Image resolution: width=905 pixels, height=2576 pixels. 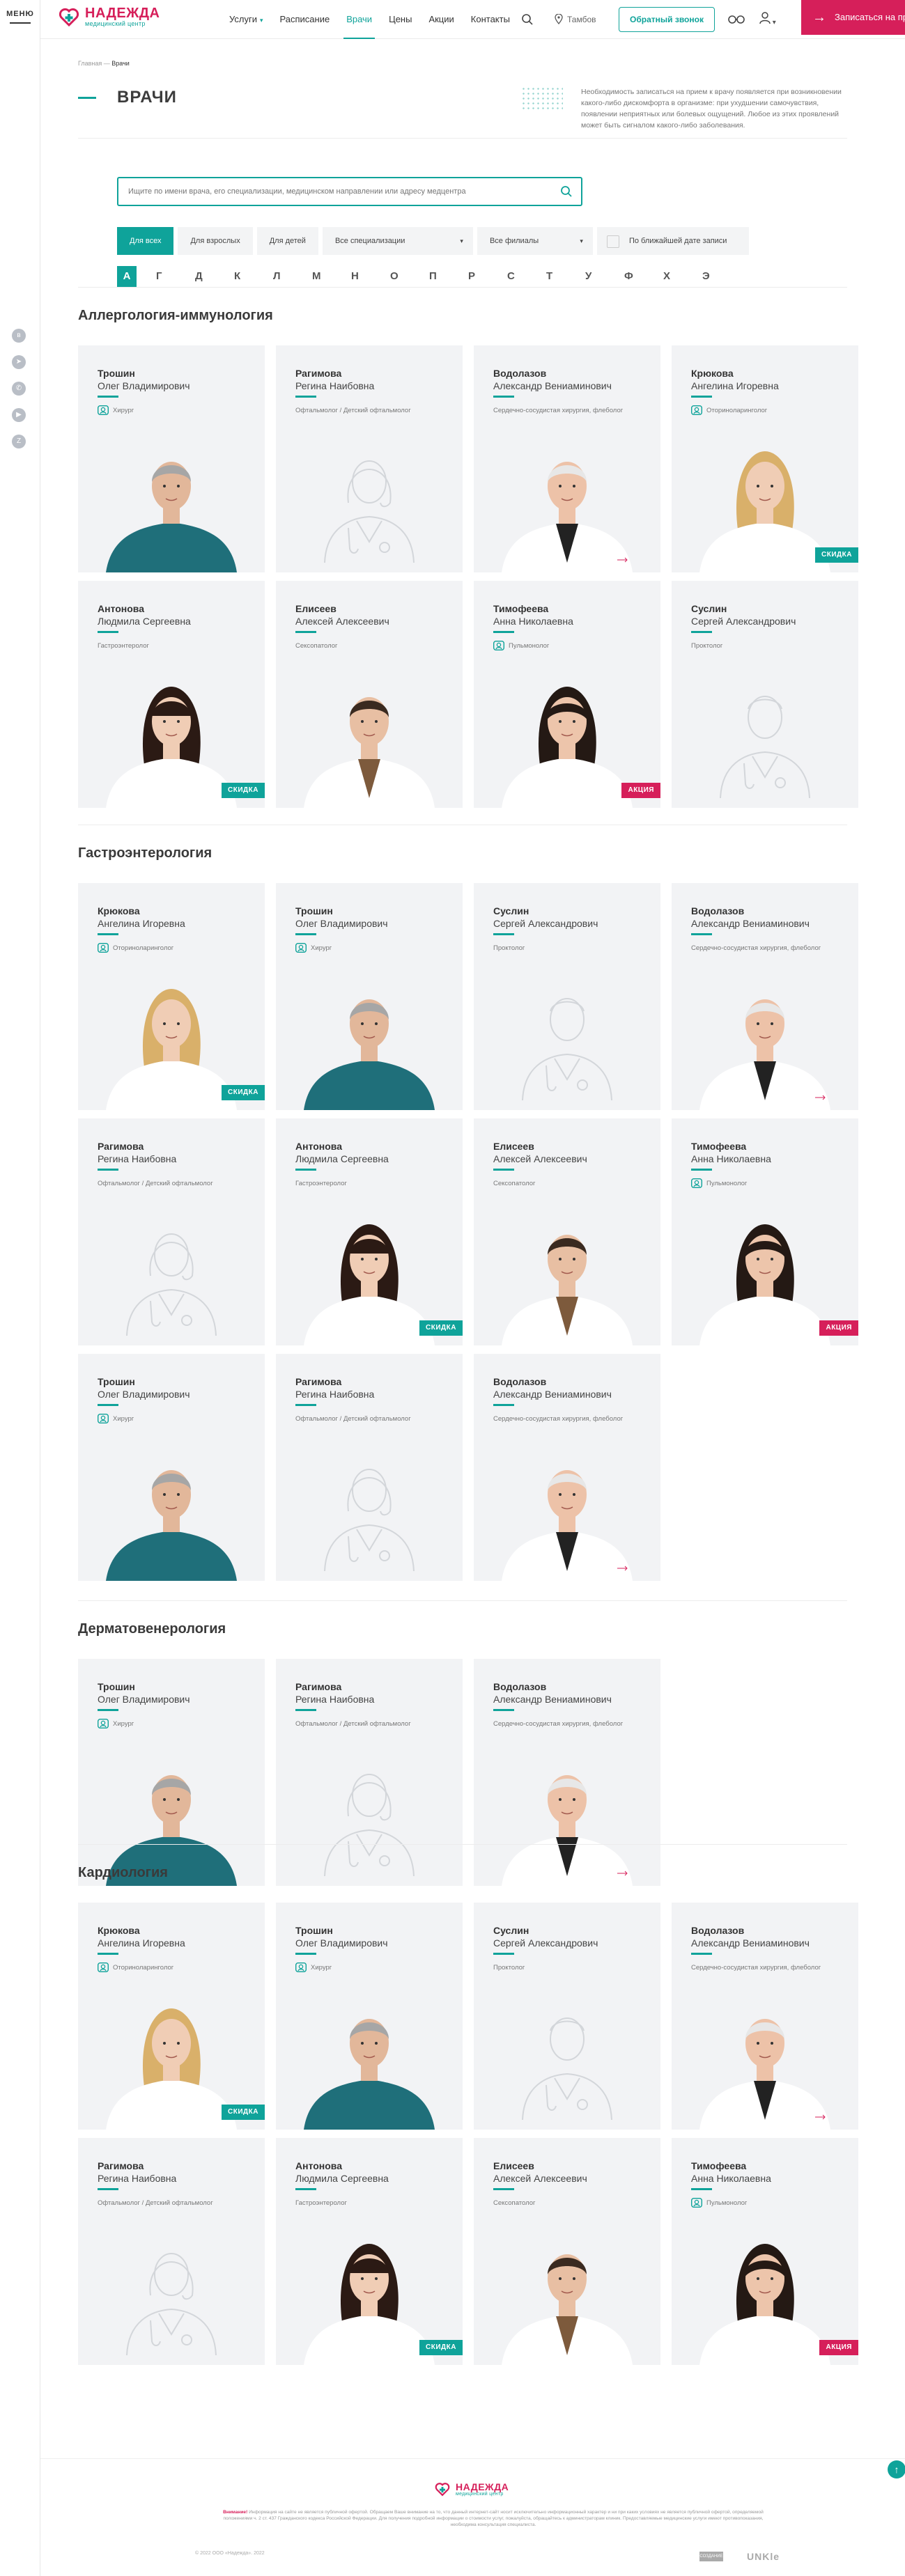 I want to click on branch-select: Все филиалы, so click(x=535, y=241).